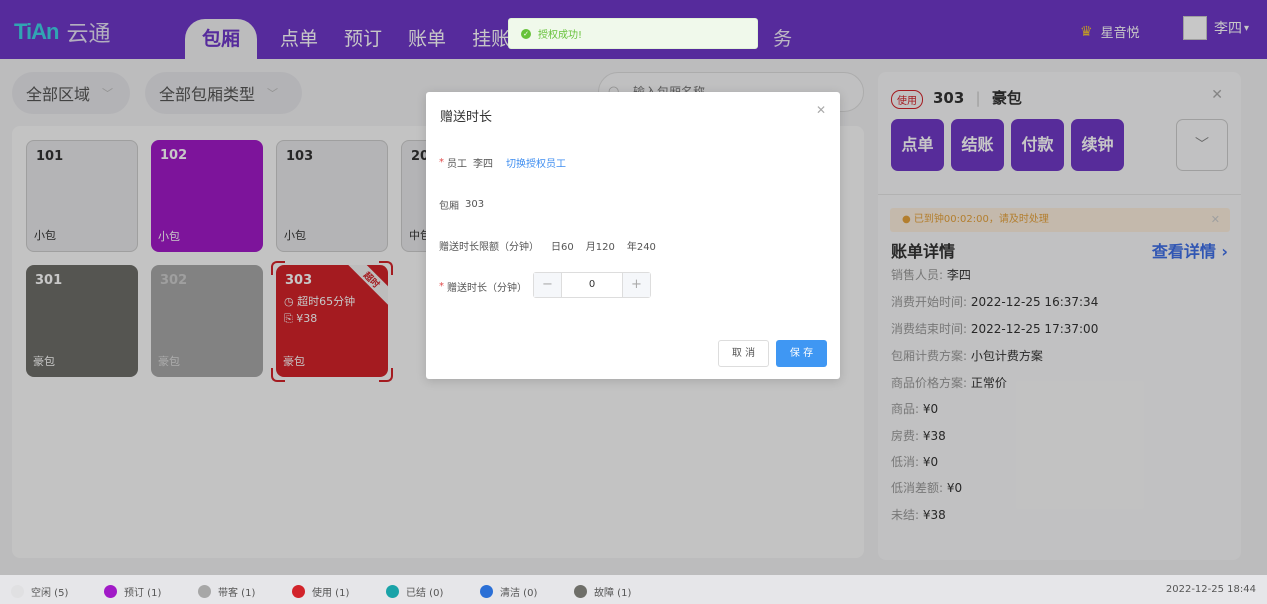 The height and width of the screenshot is (604, 1267). Describe the element at coordinates (425, 593) in the screenshot. I see `legend-label: 已结 (0)` at that location.